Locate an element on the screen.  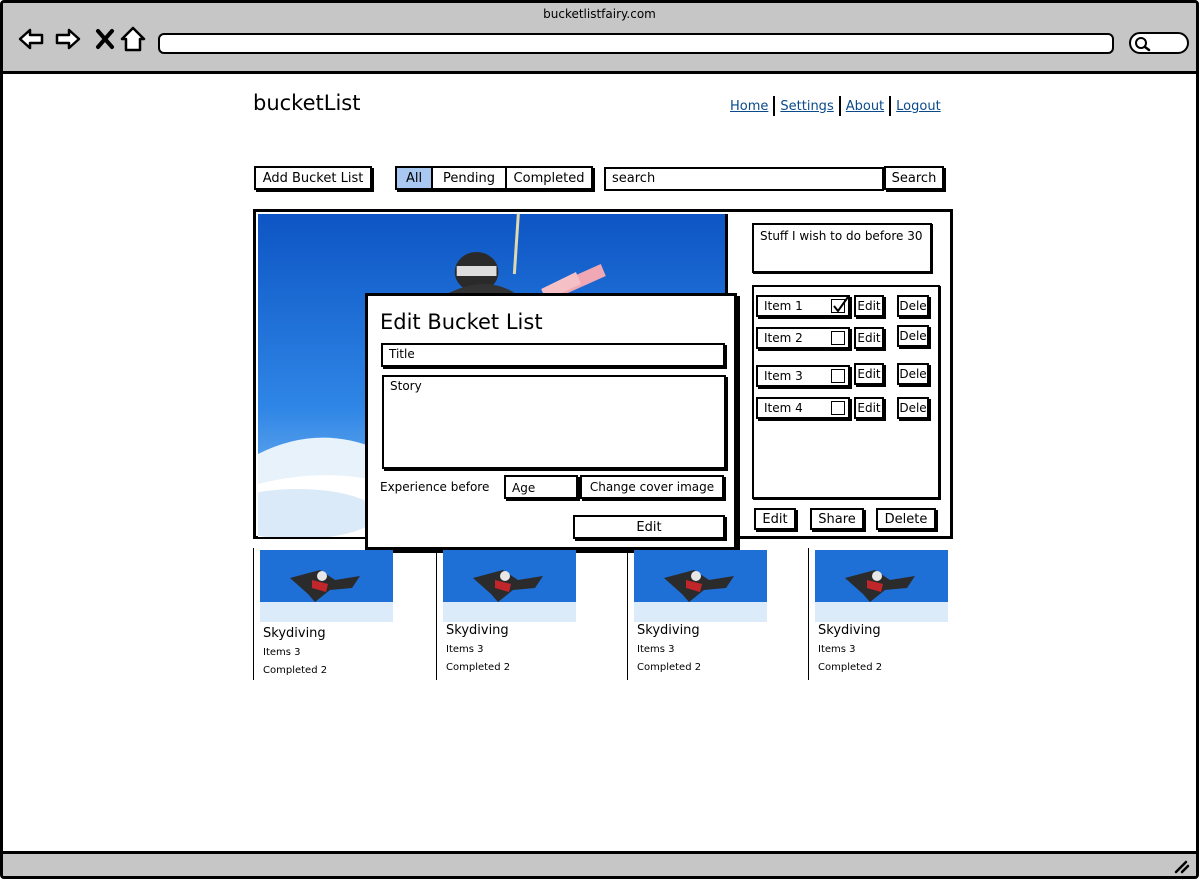
list-item: Item 2 is located at coordinates (803, 338).